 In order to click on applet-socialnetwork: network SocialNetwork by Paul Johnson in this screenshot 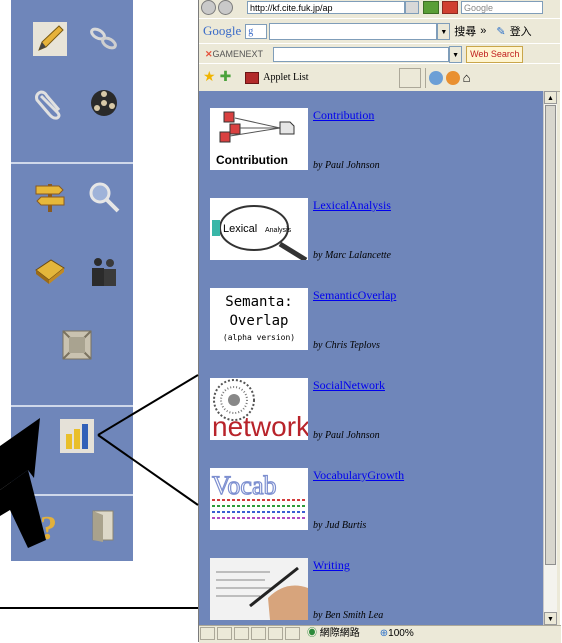, I will do `click(375, 416)`.